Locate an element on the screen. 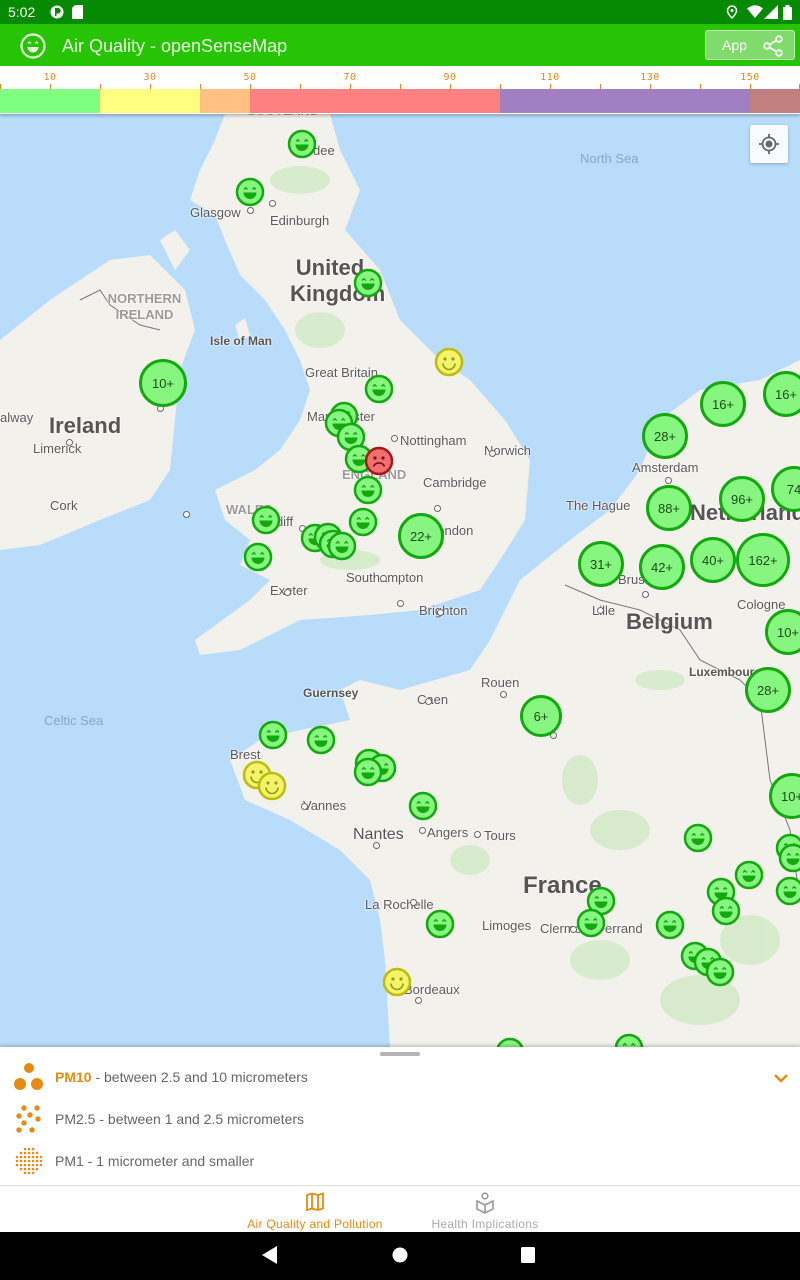 The image size is (800, 1280). map-label-scotland: SCOTLAND is located at coordinates (283, 116).